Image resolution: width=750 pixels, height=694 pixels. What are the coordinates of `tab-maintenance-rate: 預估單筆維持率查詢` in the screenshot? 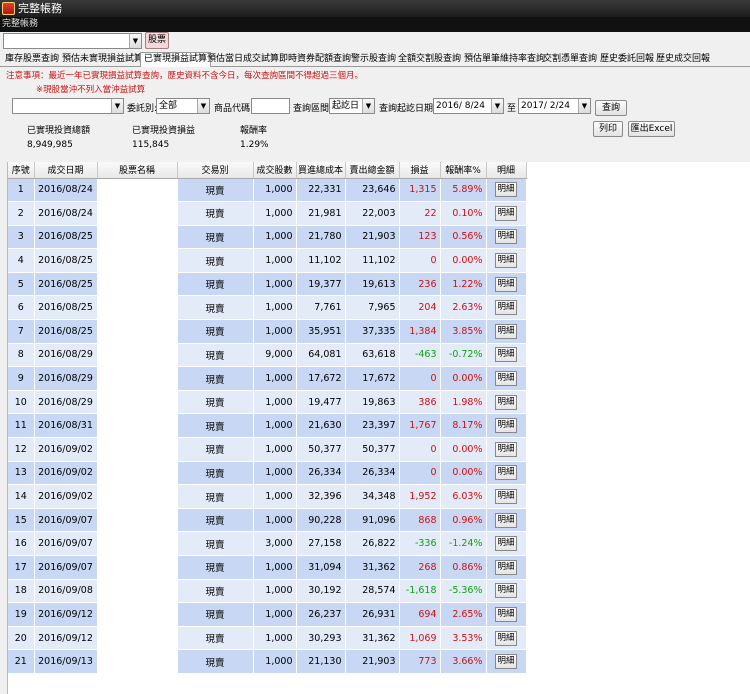 It's located at (504, 59).